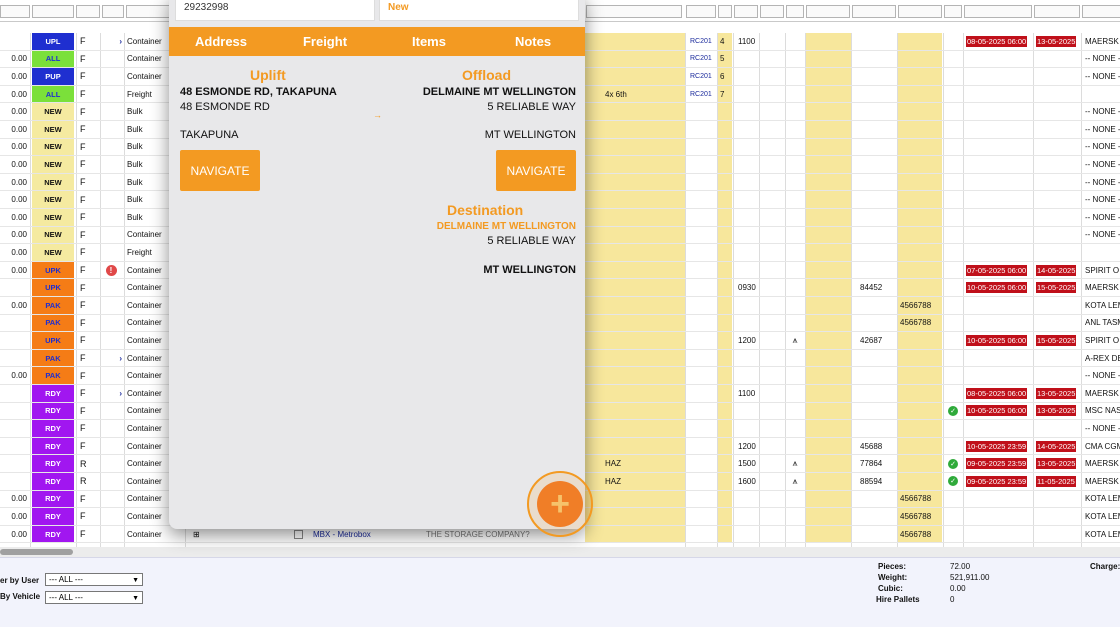 The image size is (1120, 627). What do you see at coordinates (795, 481) in the screenshot?
I see `hazard-cell: ⩚` at bounding box center [795, 481].